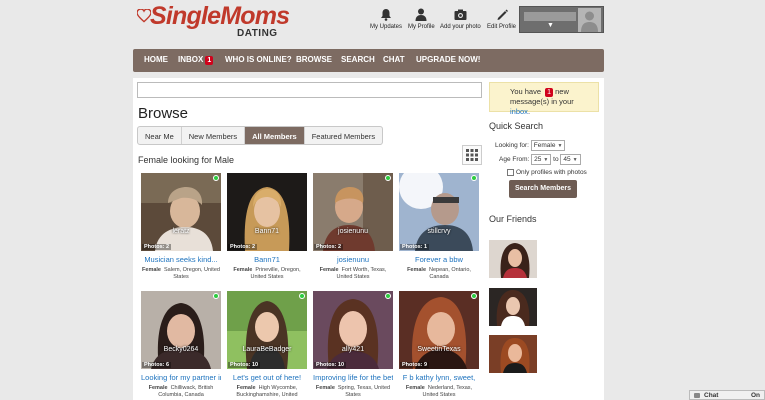 The height and width of the screenshot is (400, 765). I want to click on photos-only-checkbox, so click(510, 172).